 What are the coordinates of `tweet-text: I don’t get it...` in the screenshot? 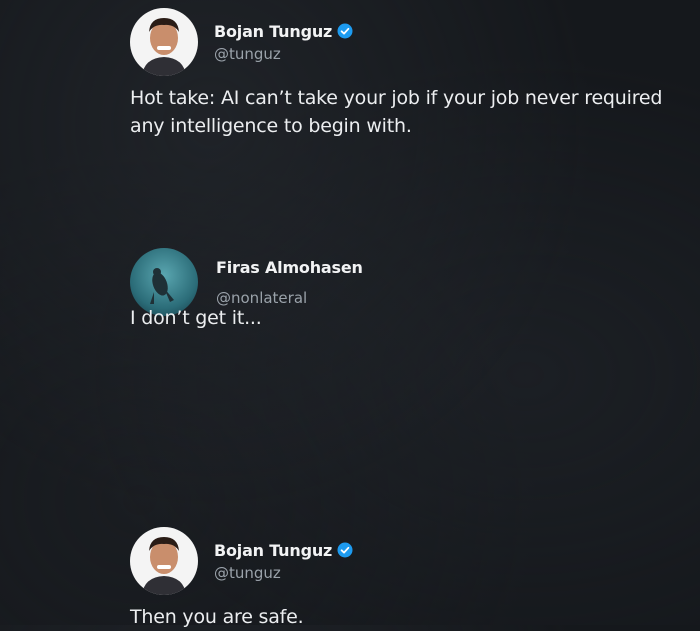 It's located at (196, 318).